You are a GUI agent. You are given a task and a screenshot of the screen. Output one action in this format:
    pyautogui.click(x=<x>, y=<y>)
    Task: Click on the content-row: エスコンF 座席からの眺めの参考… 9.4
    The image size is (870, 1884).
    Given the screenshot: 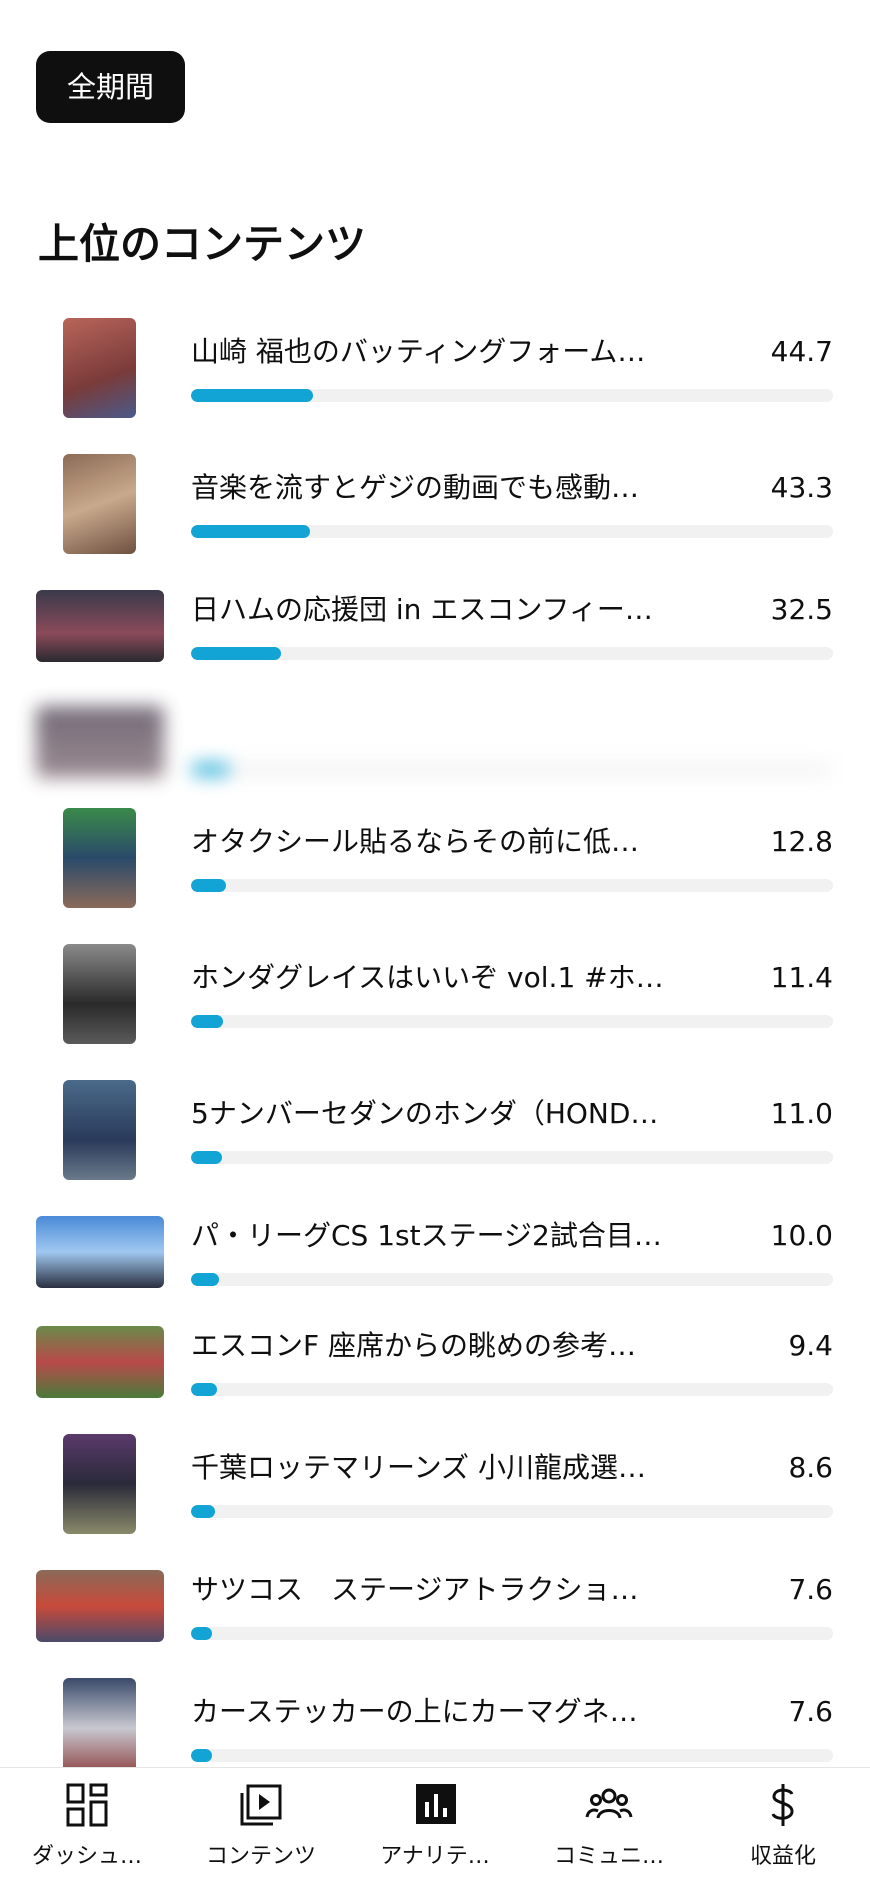 What is the action you would take?
    pyautogui.click(x=435, y=1362)
    